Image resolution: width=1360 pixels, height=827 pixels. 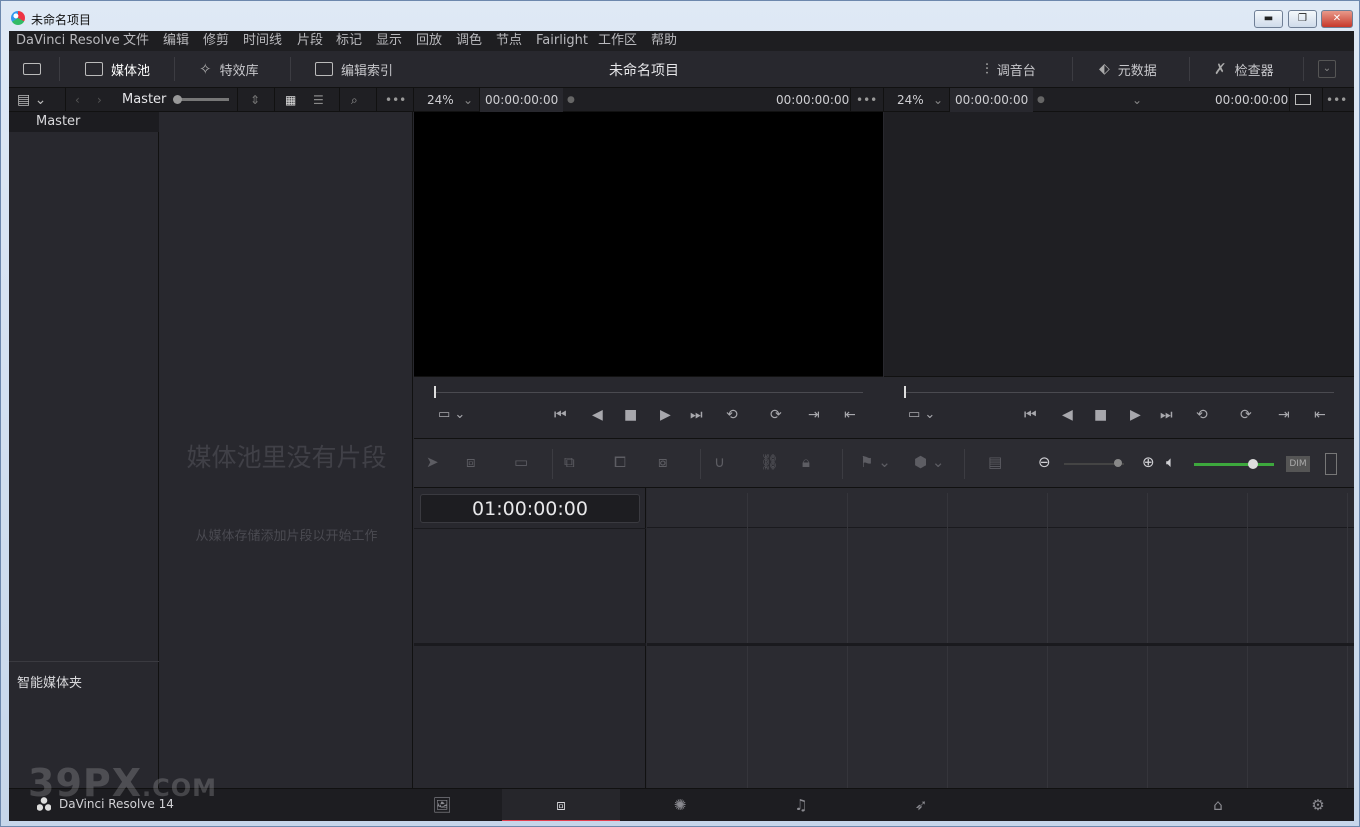 What do you see at coordinates (648, 392) in the screenshot?
I see `source-scrubber` at bounding box center [648, 392].